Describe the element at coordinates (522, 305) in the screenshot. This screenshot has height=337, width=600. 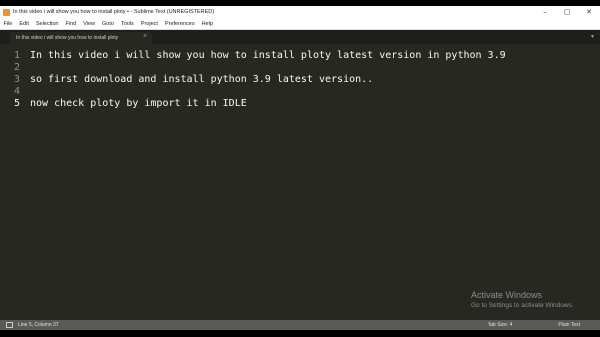
I see `watermark-subtitle: Go to Settings to activate Windows.` at that location.